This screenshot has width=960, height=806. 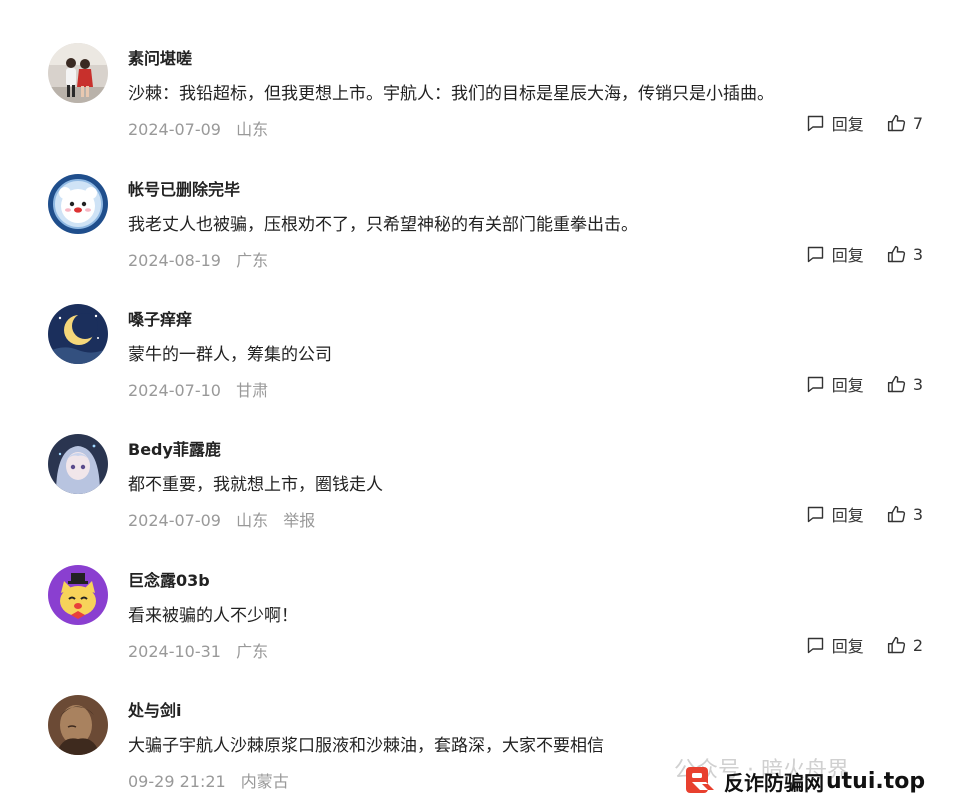 What do you see at coordinates (264, 781) in the screenshot?
I see `comment-location: 内蒙古` at bounding box center [264, 781].